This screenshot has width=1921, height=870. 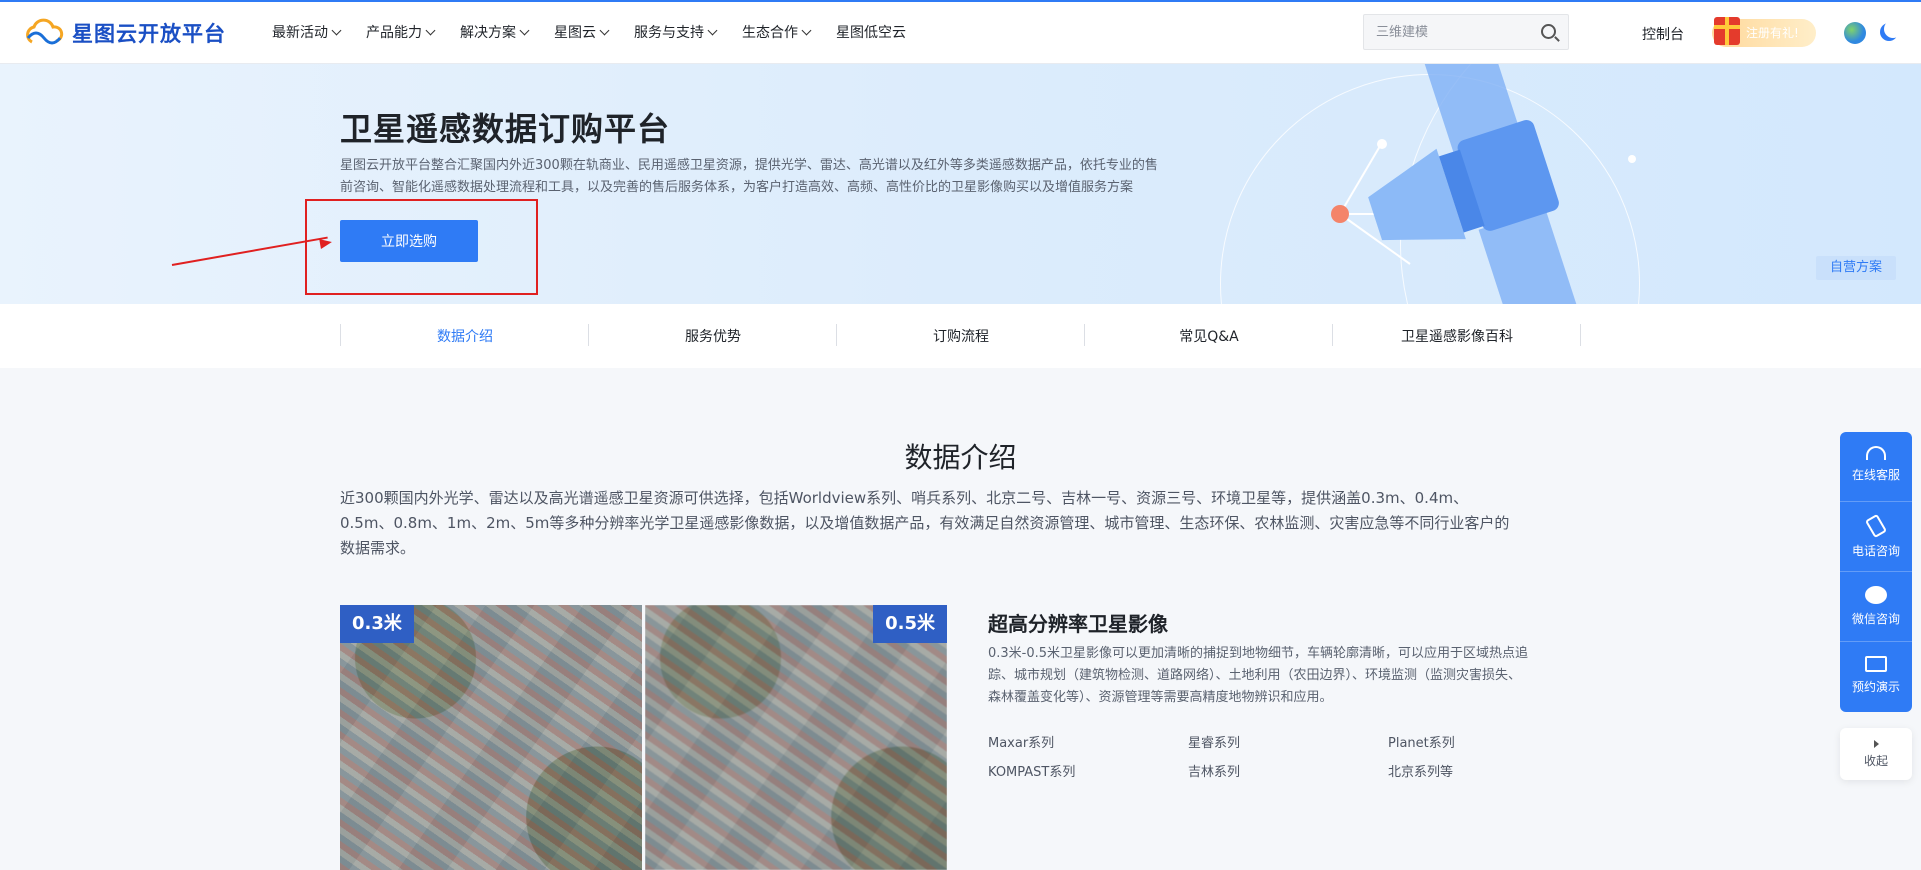 I want to click on series-item: Planet系列, so click(x=1421, y=743).